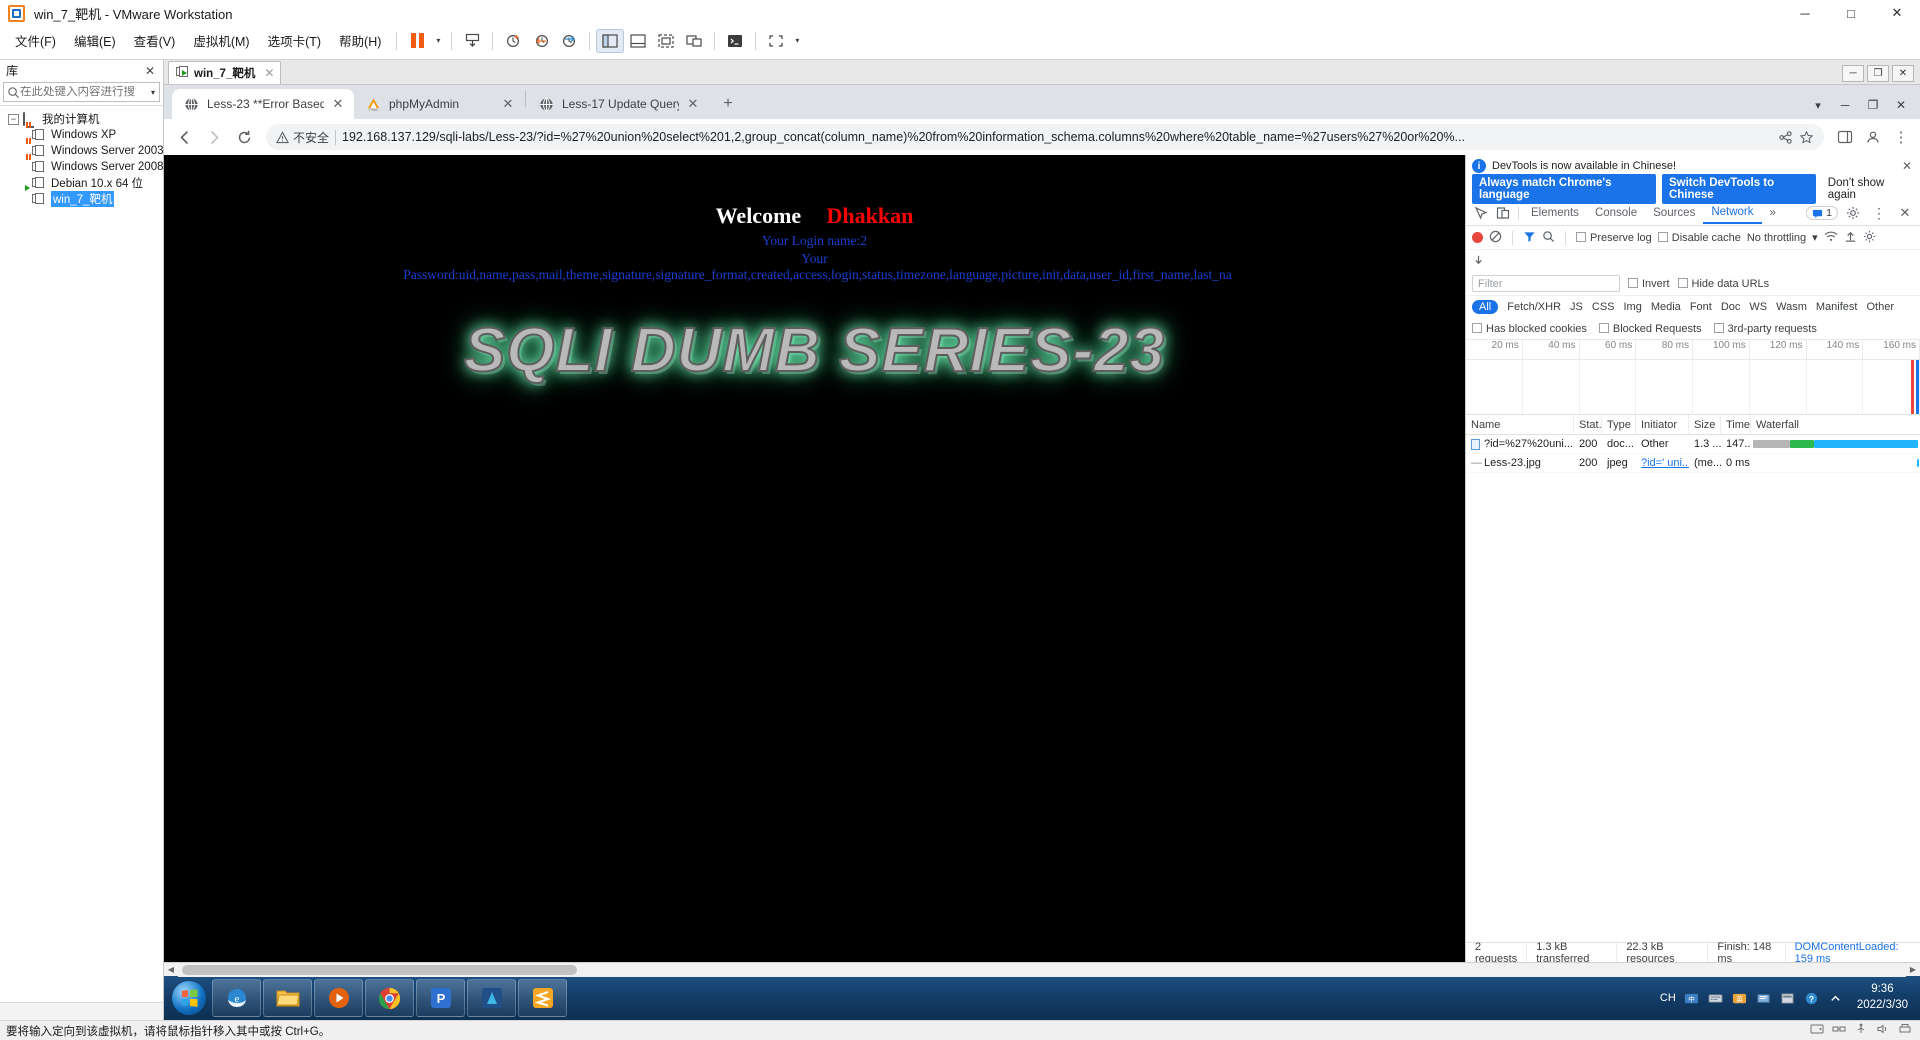 This screenshot has height=1040, width=1920. What do you see at coordinates (541, 41) in the screenshot?
I see `revert-snapshot-icon` at bounding box center [541, 41].